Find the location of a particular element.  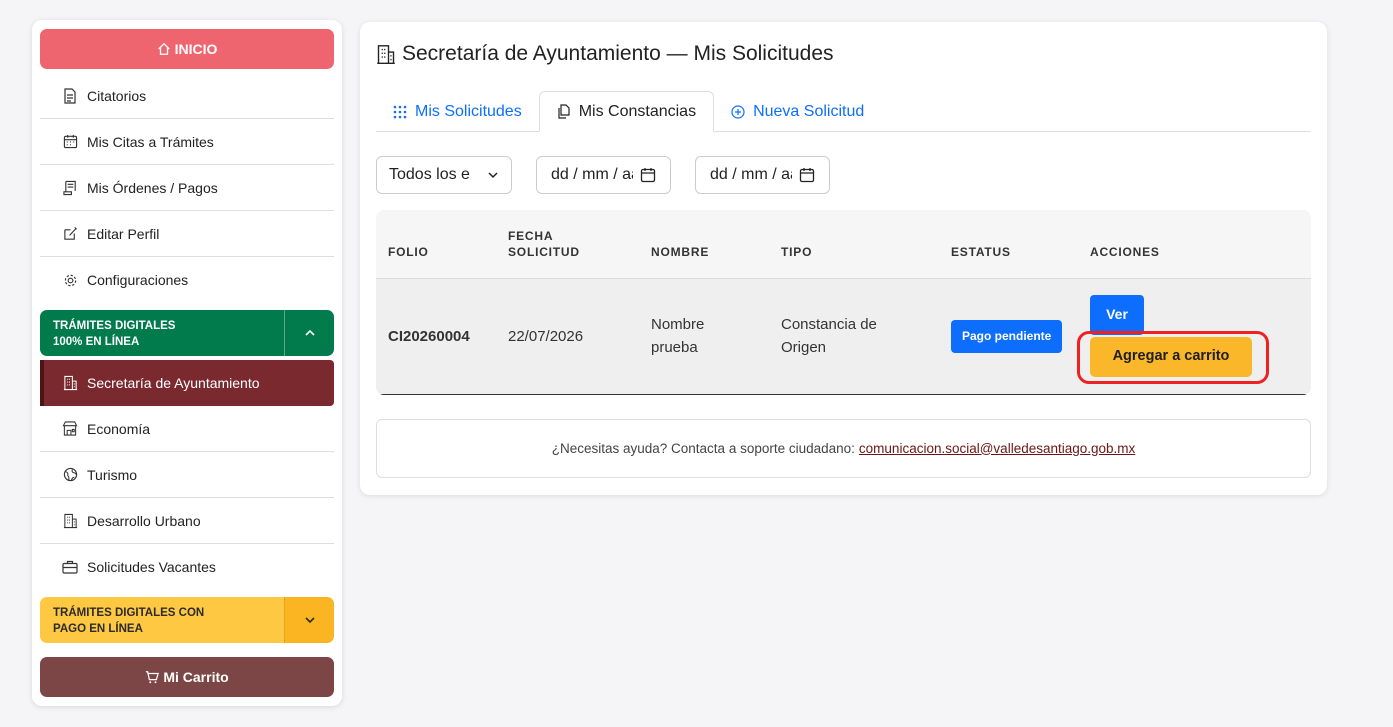

sidebar-item-economia: Economía is located at coordinates (187, 429).